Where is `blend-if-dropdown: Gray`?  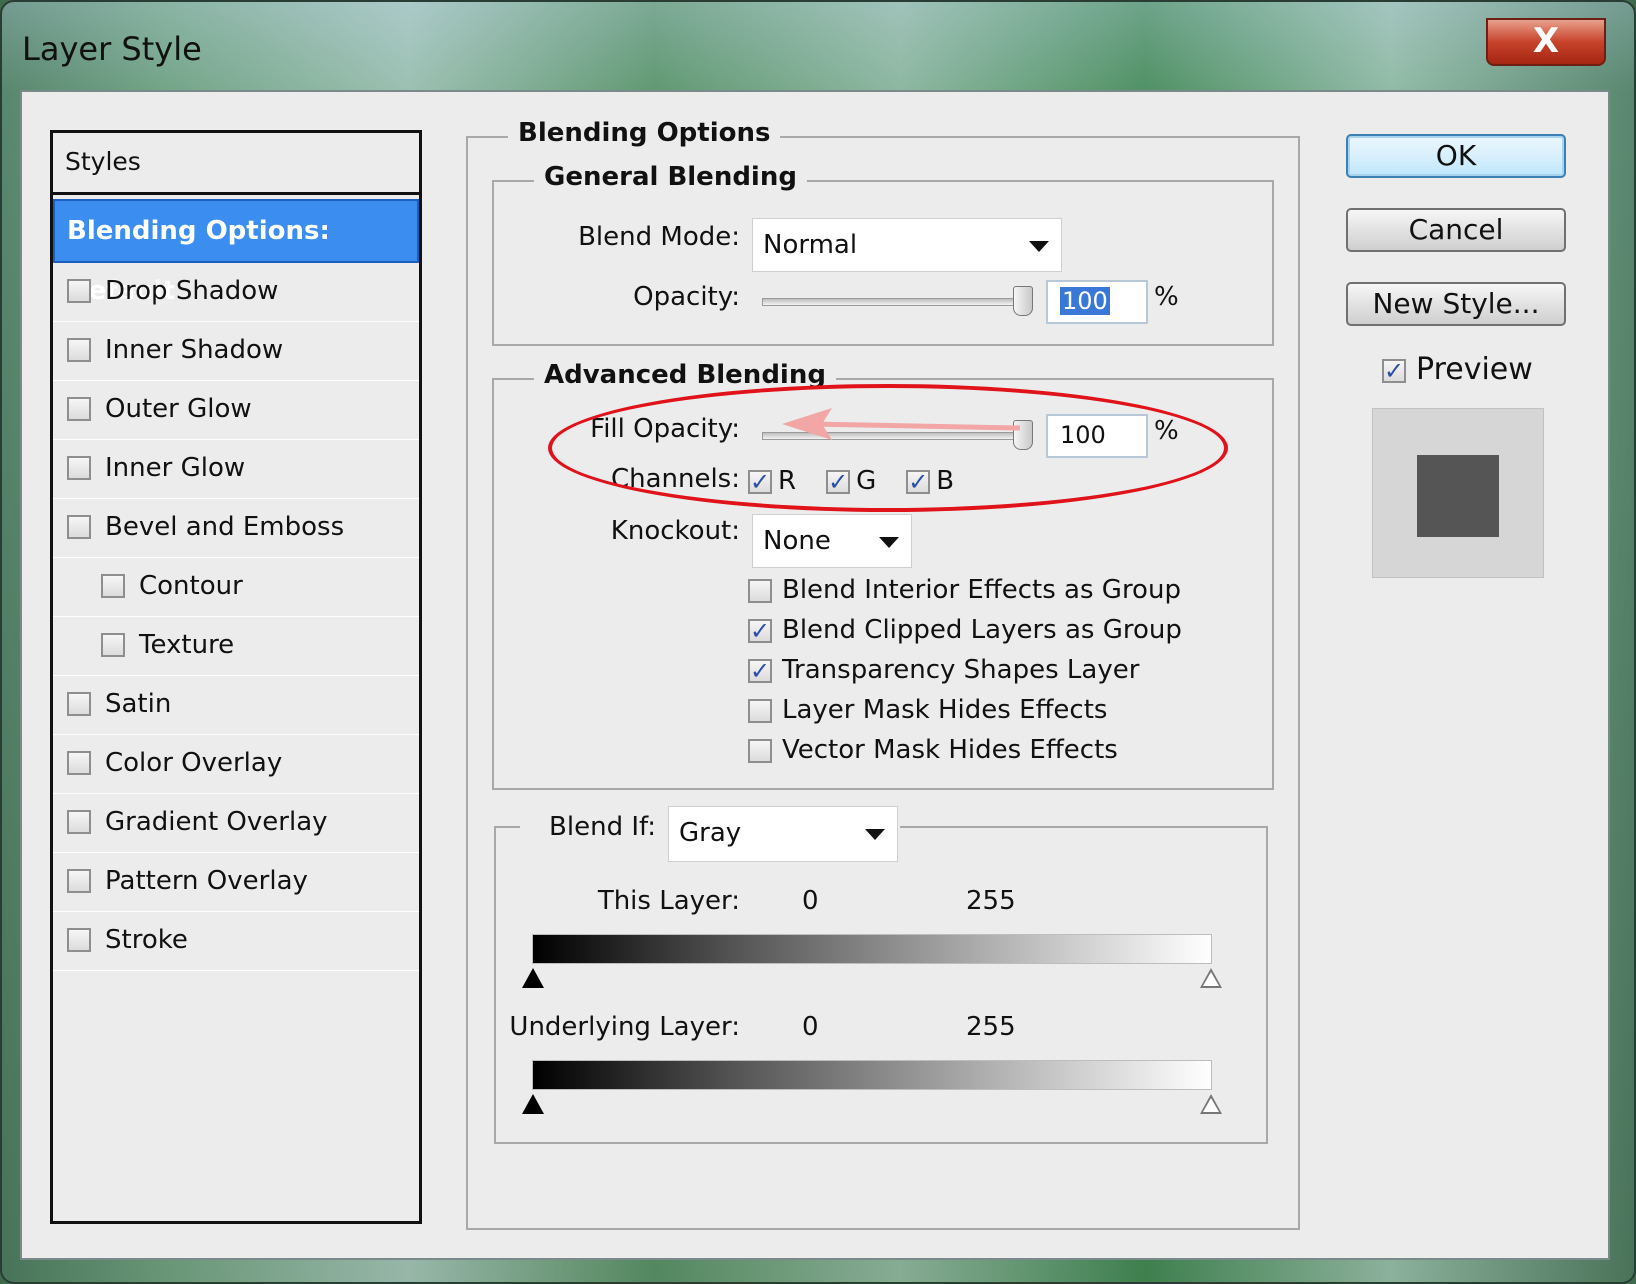
blend-if-dropdown: Gray is located at coordinates (783, 834).